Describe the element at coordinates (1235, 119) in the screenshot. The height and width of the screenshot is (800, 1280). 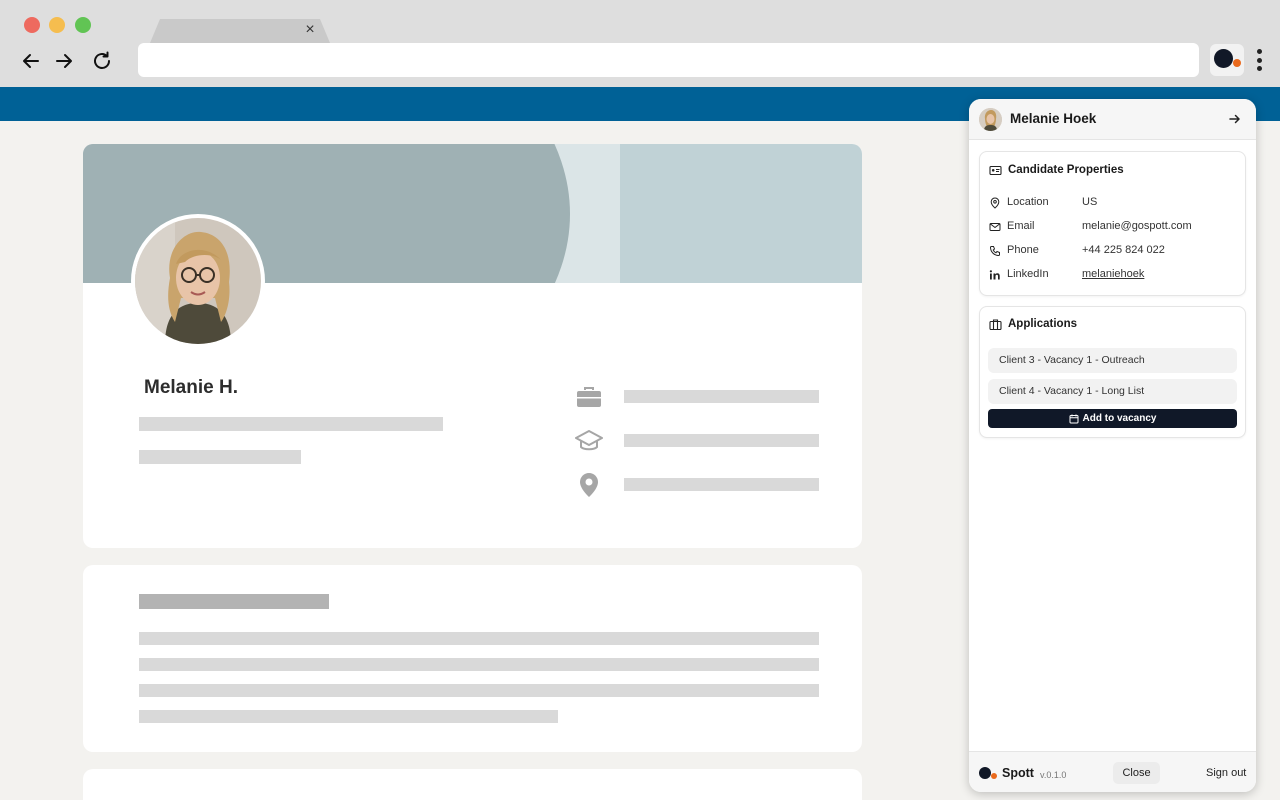
I see `open-profile-arrow-icon` at that location.